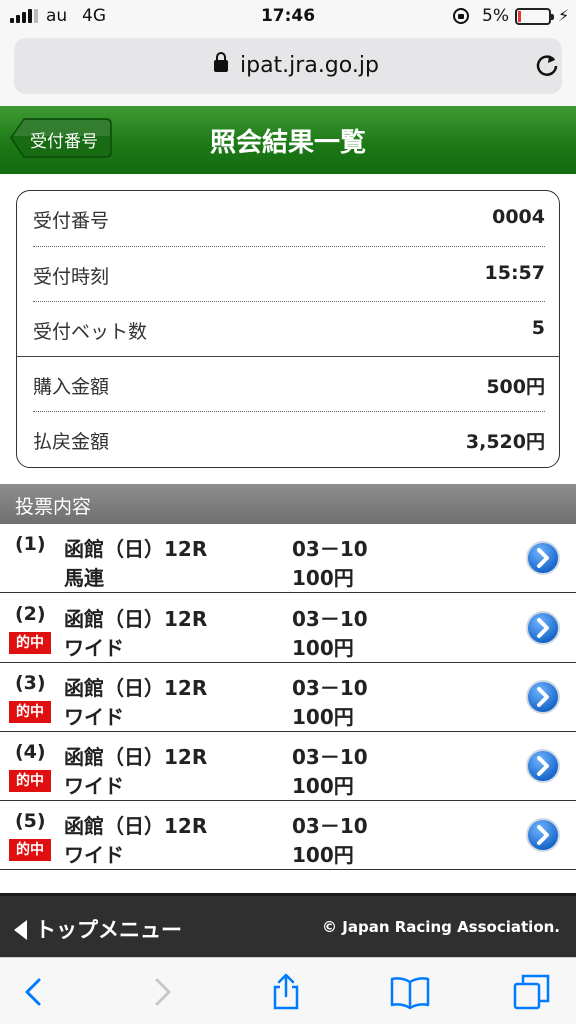 The height and width of the screenshot is (1024, 576). I want to click on summary-label: 払戻金額, so click(71, 442).